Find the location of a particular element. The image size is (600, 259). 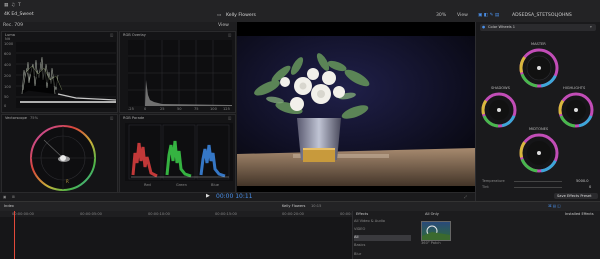

viewer-view-menu: View is located at coordinates (462, 16).